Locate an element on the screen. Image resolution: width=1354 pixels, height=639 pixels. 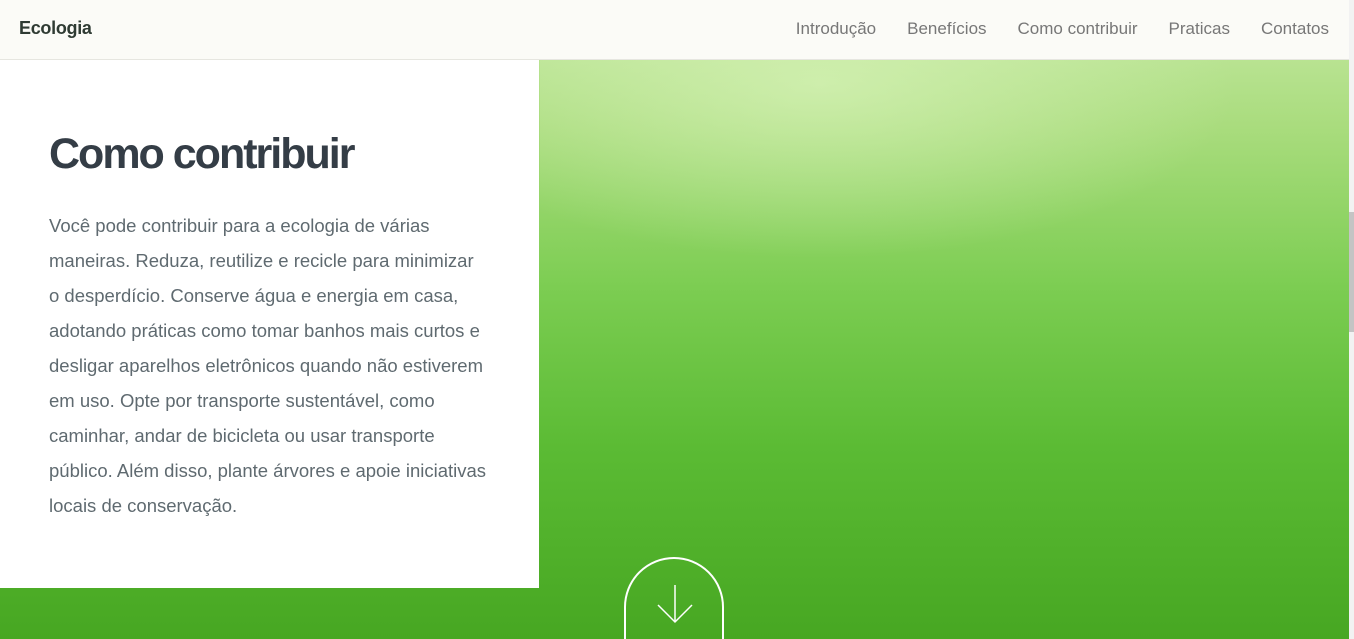
nav-item-beneficios: Benefícios is located at coordinates (946, 29).